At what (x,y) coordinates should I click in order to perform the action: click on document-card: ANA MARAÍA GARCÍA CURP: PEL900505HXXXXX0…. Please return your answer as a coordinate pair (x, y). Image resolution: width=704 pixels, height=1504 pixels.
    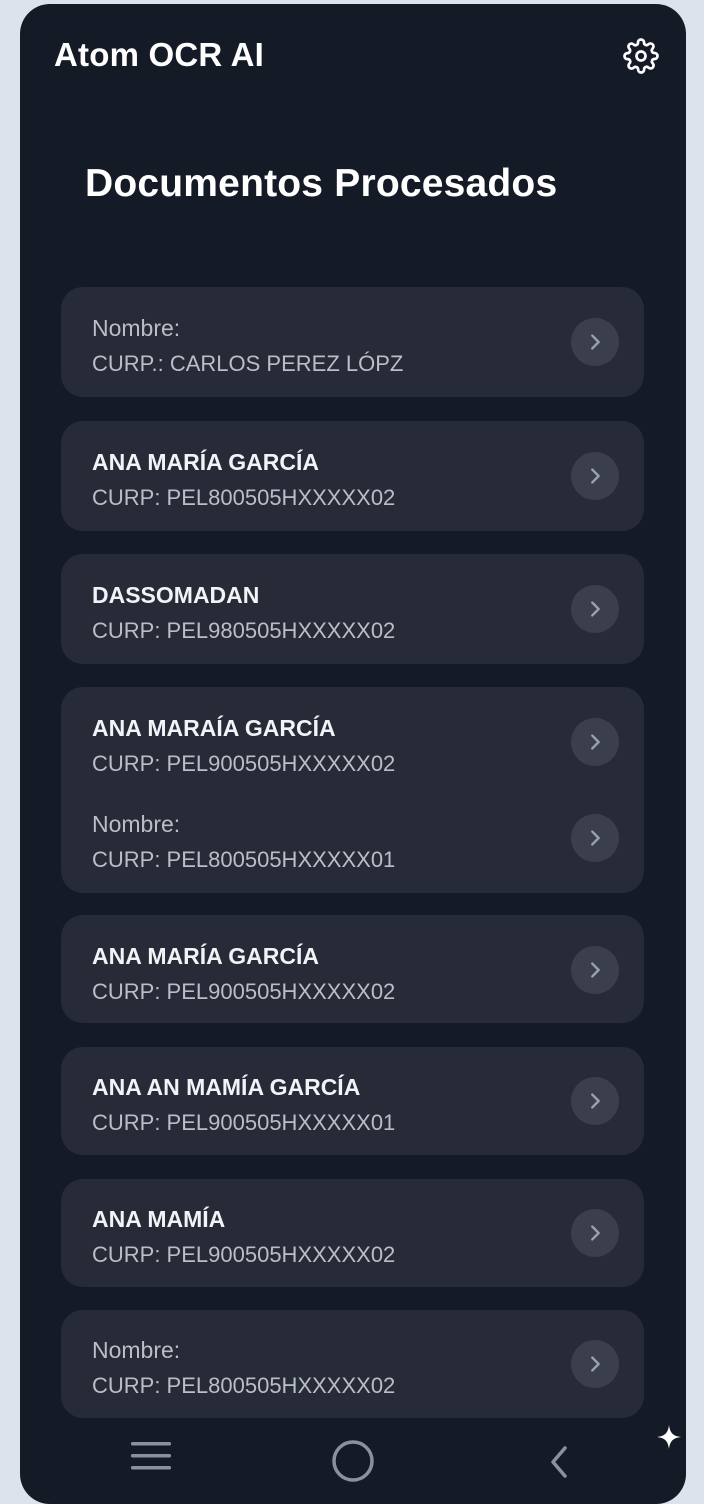
    Looking at the image, I should click on (352, 790).